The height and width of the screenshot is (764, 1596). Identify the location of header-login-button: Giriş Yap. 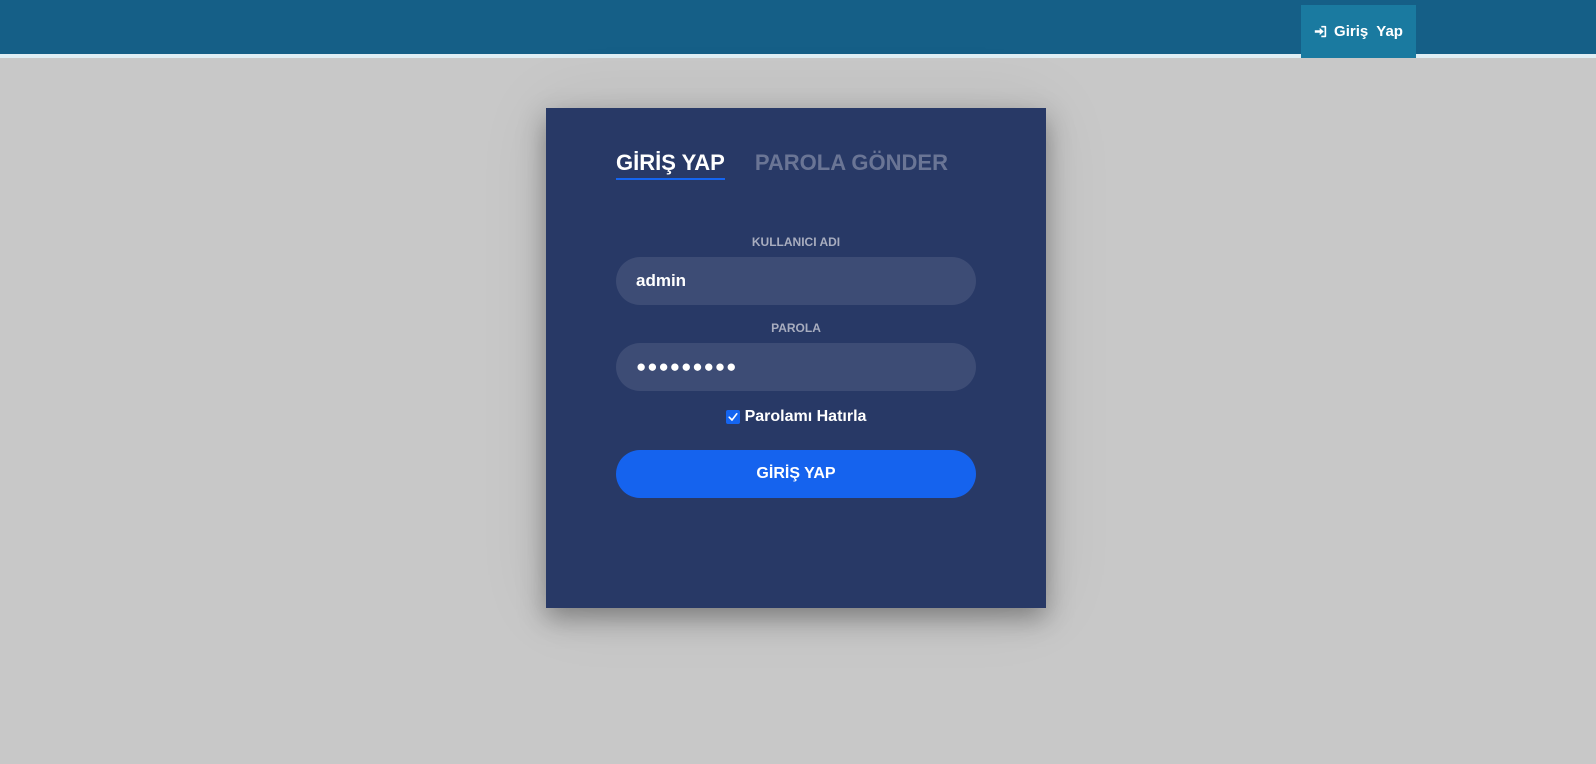
(1358, 31).